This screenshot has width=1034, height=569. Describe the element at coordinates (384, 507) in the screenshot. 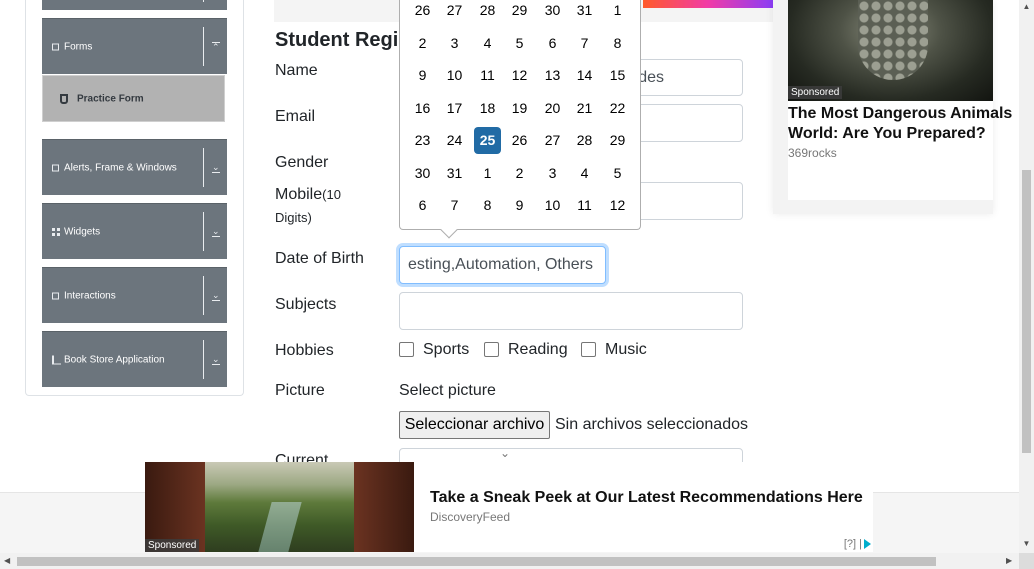

I see `door-right` at that location.